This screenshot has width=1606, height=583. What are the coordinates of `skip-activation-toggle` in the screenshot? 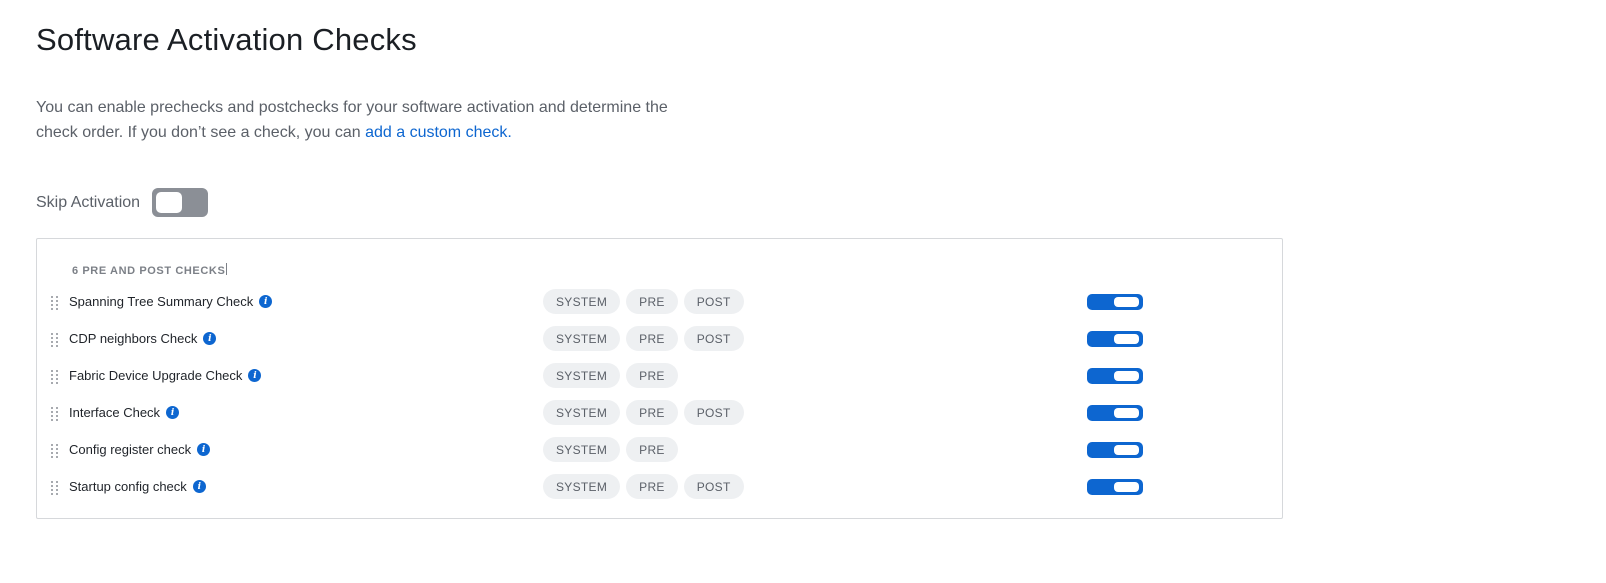 It's located at (180, 202).